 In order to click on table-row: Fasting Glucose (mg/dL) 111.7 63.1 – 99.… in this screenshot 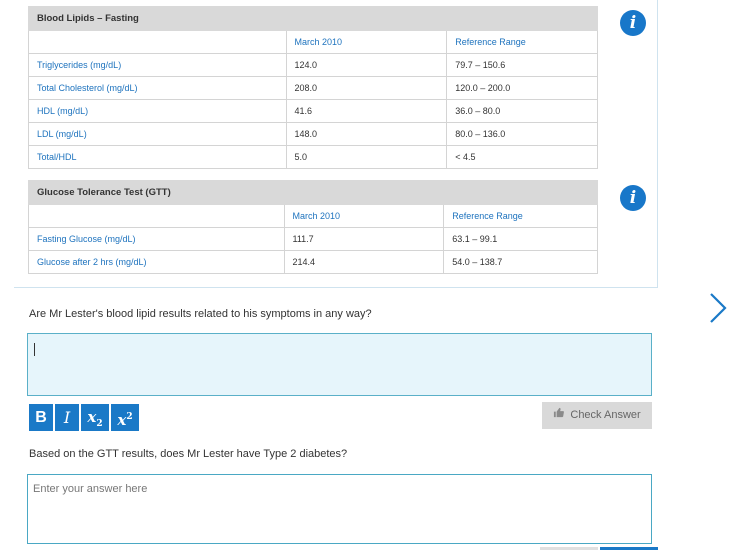, I will do `click(313, 239)`.